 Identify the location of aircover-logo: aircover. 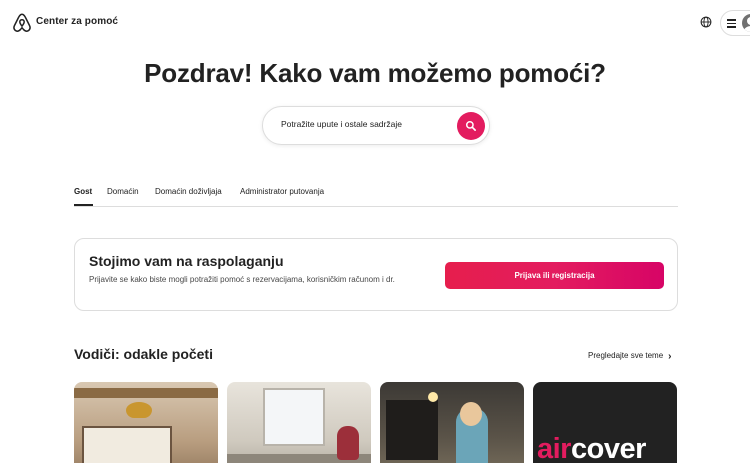
(591, 448).